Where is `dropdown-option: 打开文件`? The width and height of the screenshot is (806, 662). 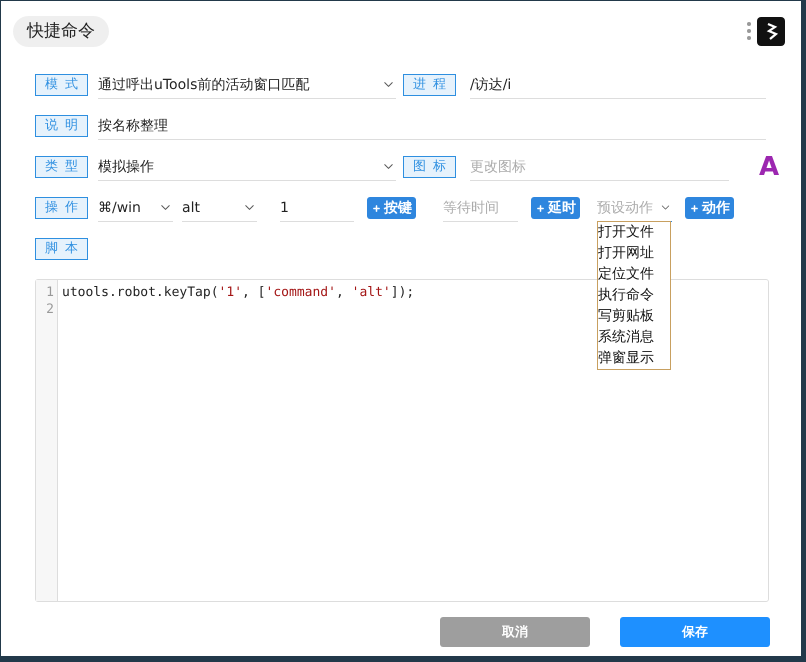 dropdown-option: 打开文件 is located at coordinates (634, 232).